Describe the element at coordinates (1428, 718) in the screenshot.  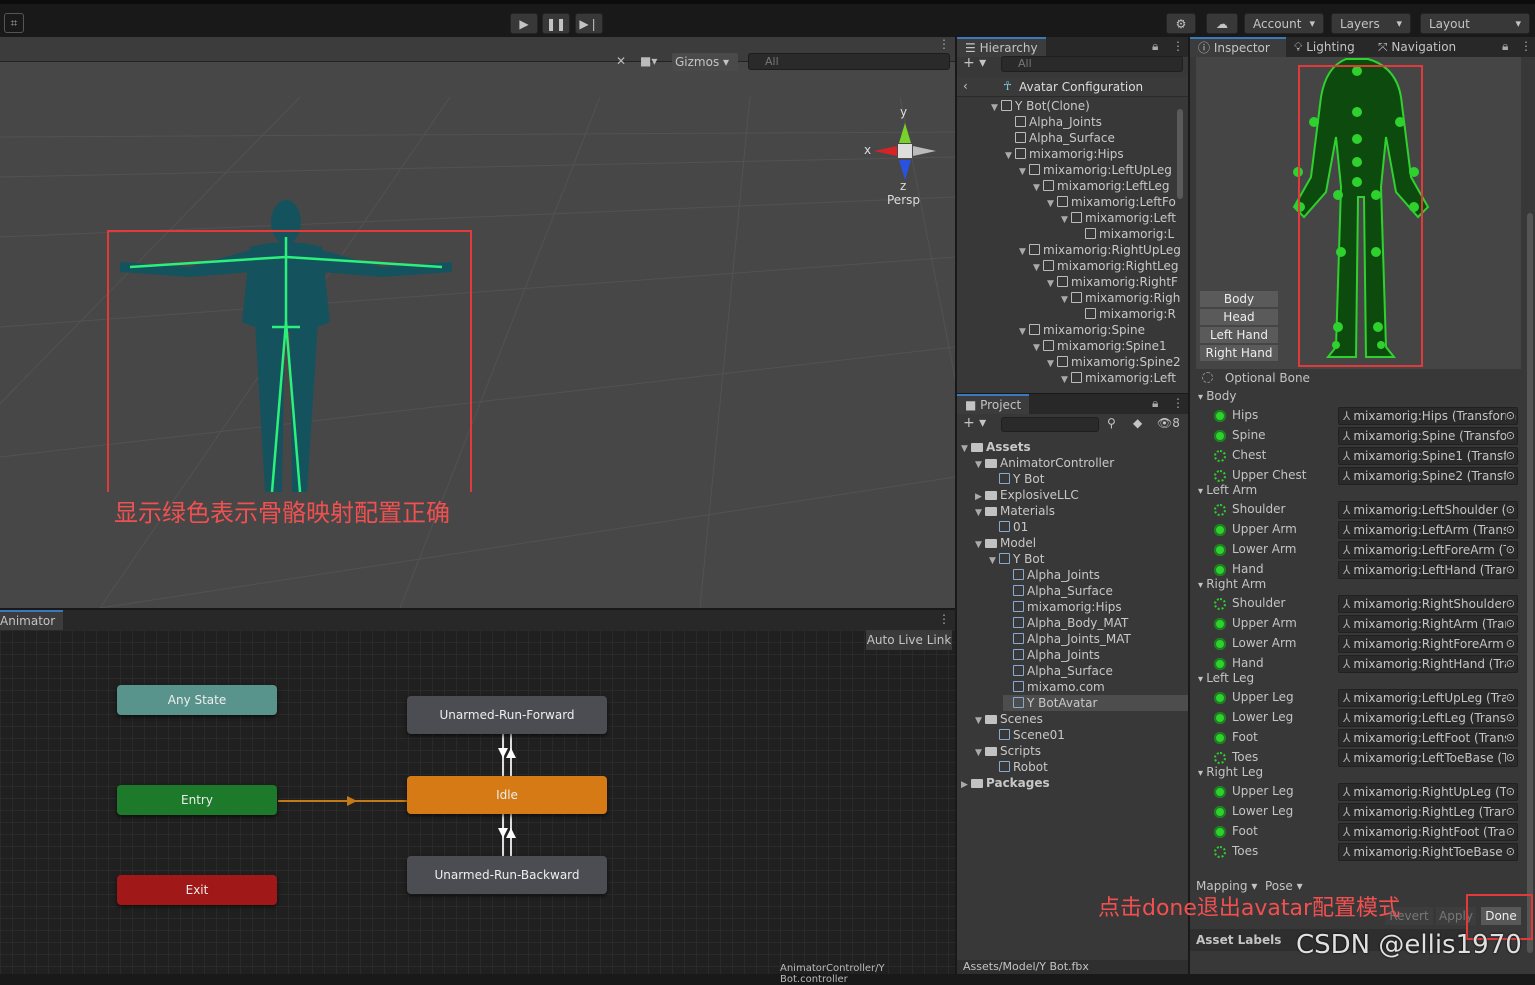
I see `bone-transform-field: ⅄mixamorig:LeftLeg (Transf` at that location.